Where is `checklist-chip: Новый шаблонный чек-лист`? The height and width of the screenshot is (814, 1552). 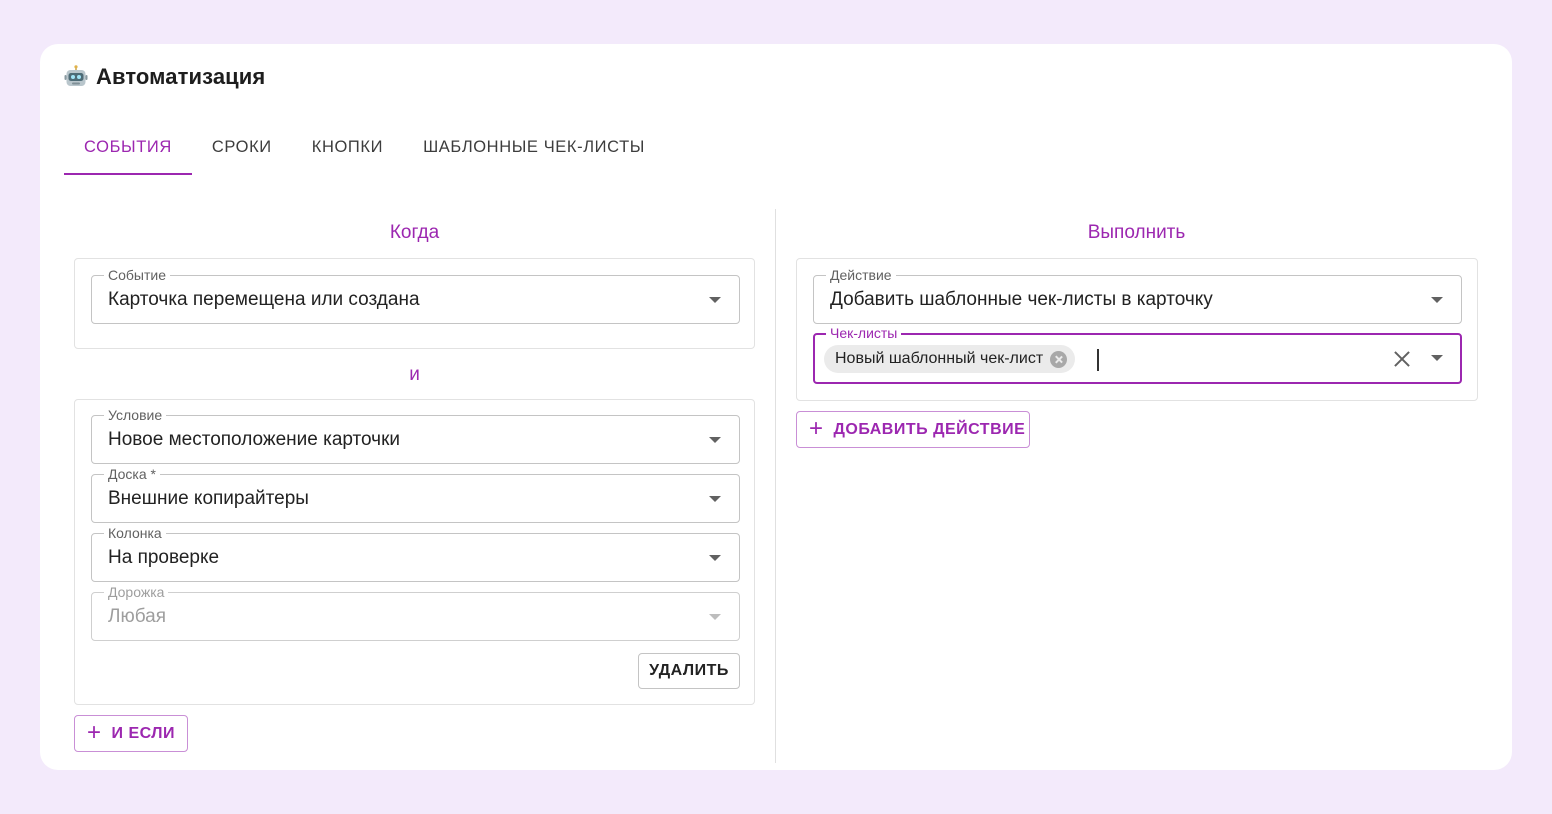 checklist-chip: Новый шаблонный чек-лист is located at coordinates (950, 359).